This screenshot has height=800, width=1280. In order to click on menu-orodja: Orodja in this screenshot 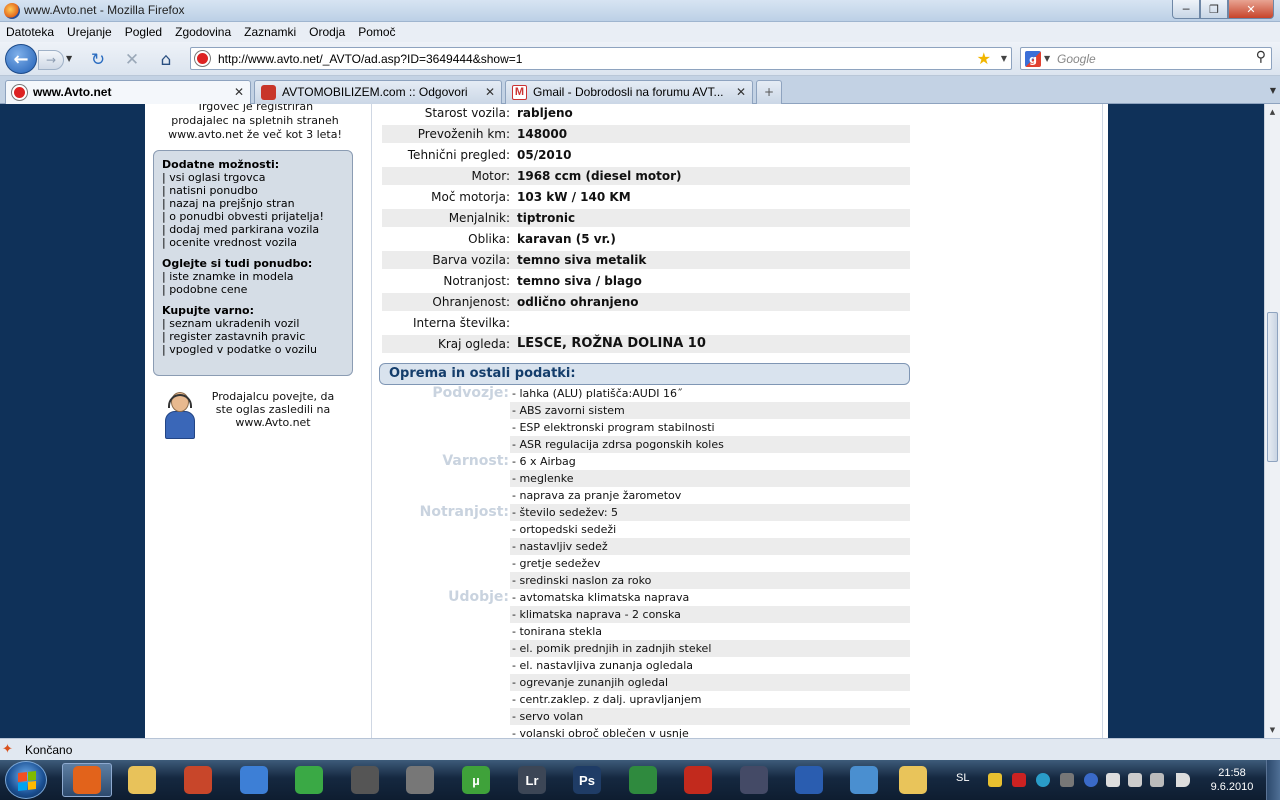, I will do `click(327, 32)`.